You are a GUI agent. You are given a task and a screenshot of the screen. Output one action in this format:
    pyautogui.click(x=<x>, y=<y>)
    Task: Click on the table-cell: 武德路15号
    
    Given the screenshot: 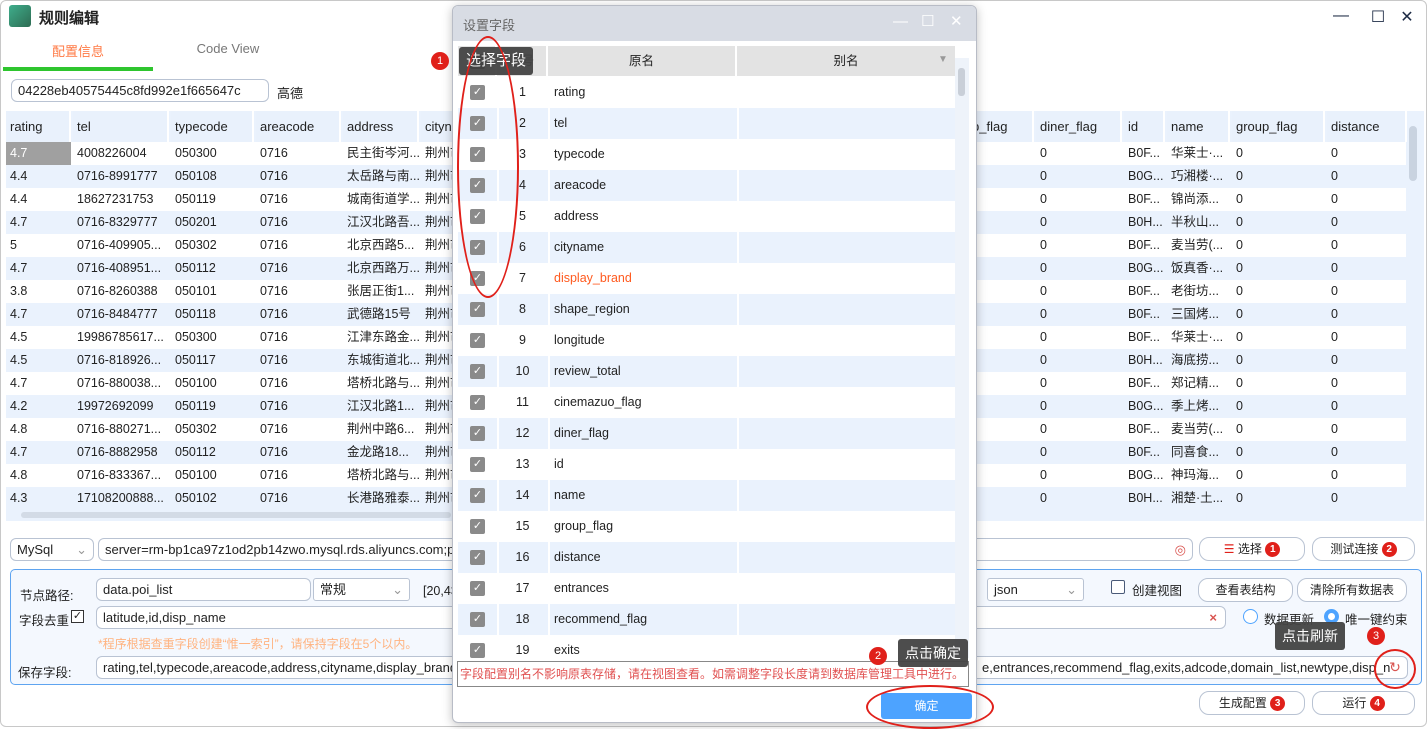 What is the action you would take?
    pyautogui.click(x=379, y=314)
    